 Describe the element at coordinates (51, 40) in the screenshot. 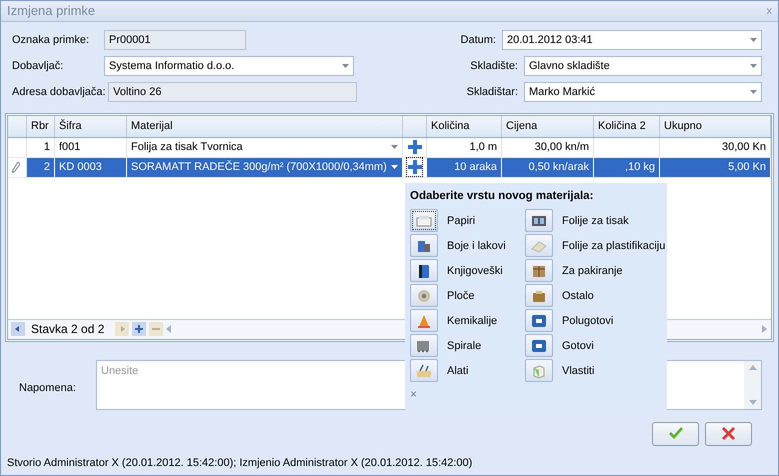

I see `field-label: Oznaka primke:` at that location.